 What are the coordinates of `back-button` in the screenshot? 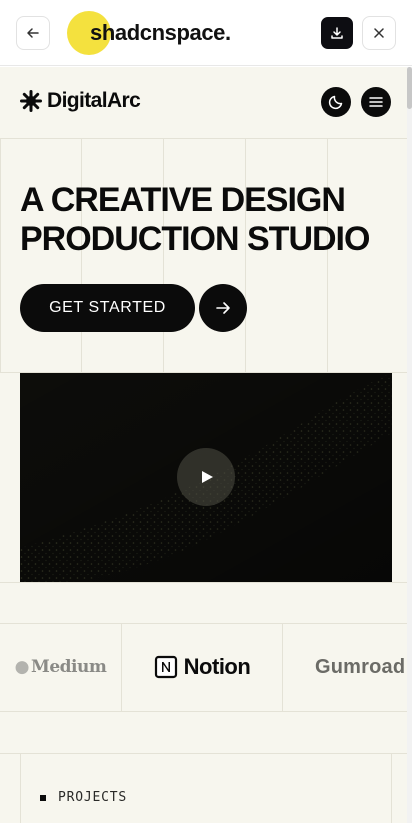 It's located at (33, 33).